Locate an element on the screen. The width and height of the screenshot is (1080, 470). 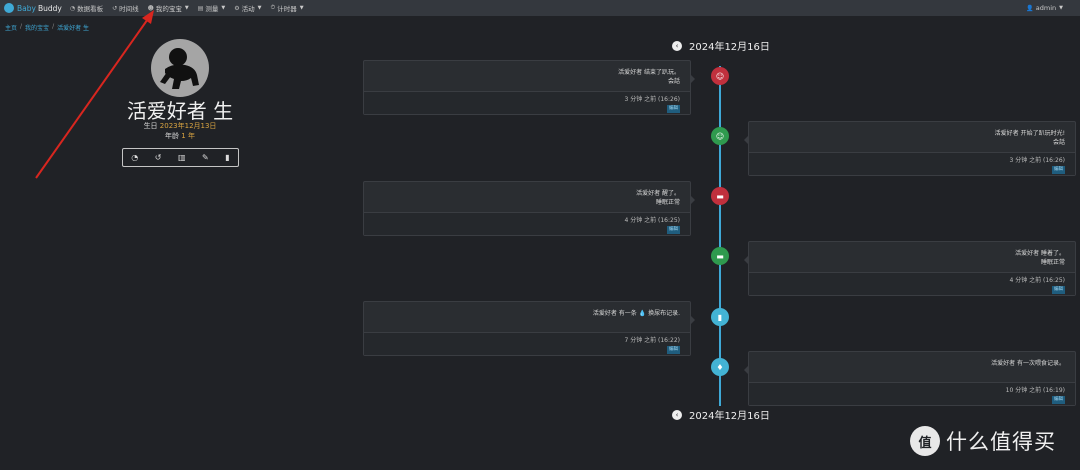
user-menu: 👤 admin ▼ is located at coordinates (1044, 8).